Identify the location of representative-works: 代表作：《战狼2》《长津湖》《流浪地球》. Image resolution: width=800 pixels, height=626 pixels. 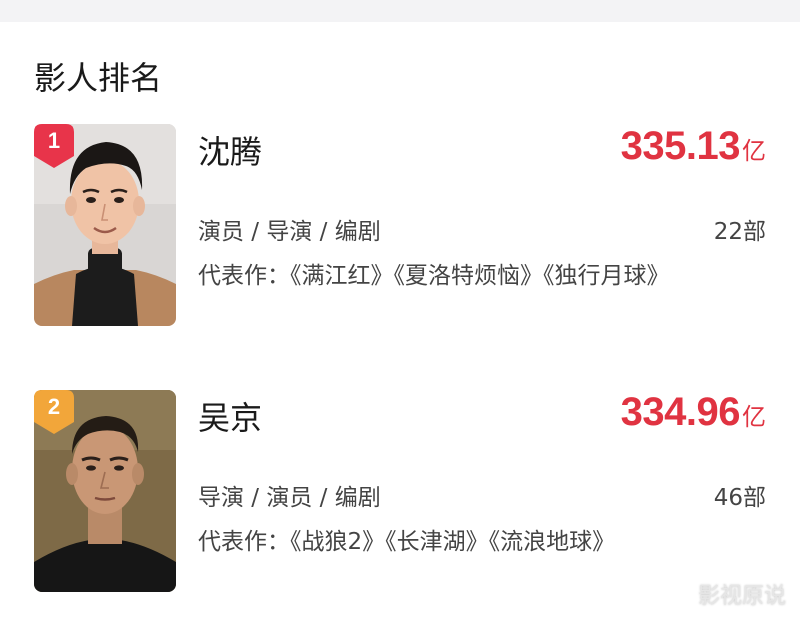
(407, 542).